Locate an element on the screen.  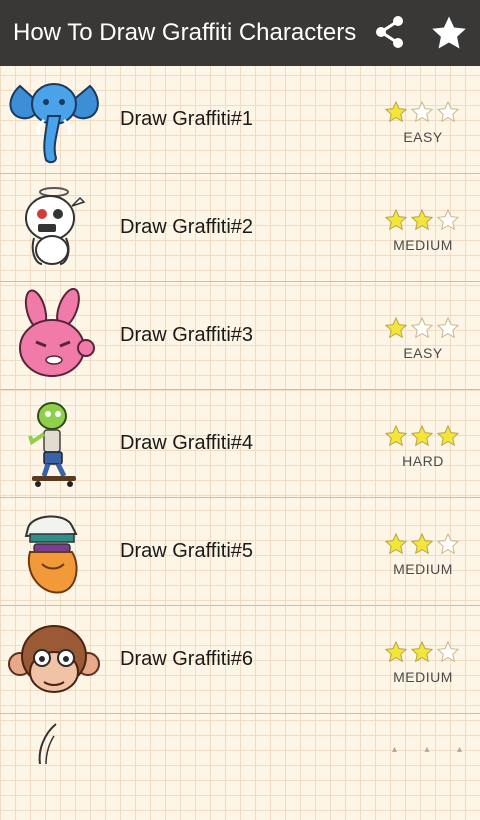
list-item: Draw Graffiti#3 EASY is located at coordinates (240, 336).